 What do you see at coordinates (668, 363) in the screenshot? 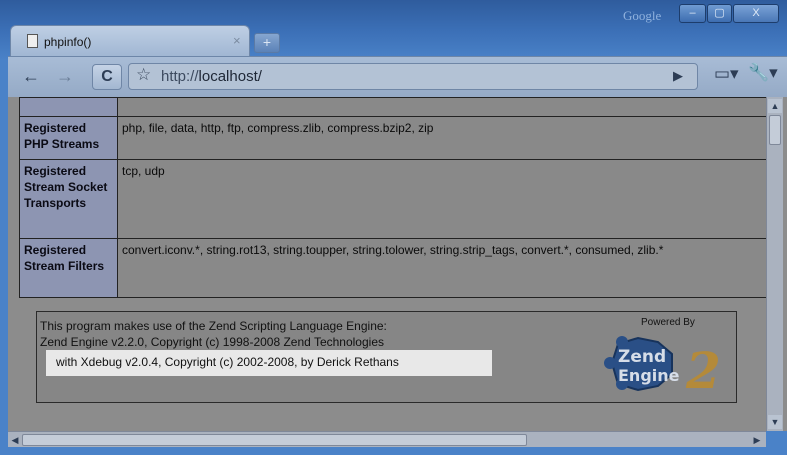
I see `zend-engine-logo: Zend Engine 2` at bounding box center [668, 363].